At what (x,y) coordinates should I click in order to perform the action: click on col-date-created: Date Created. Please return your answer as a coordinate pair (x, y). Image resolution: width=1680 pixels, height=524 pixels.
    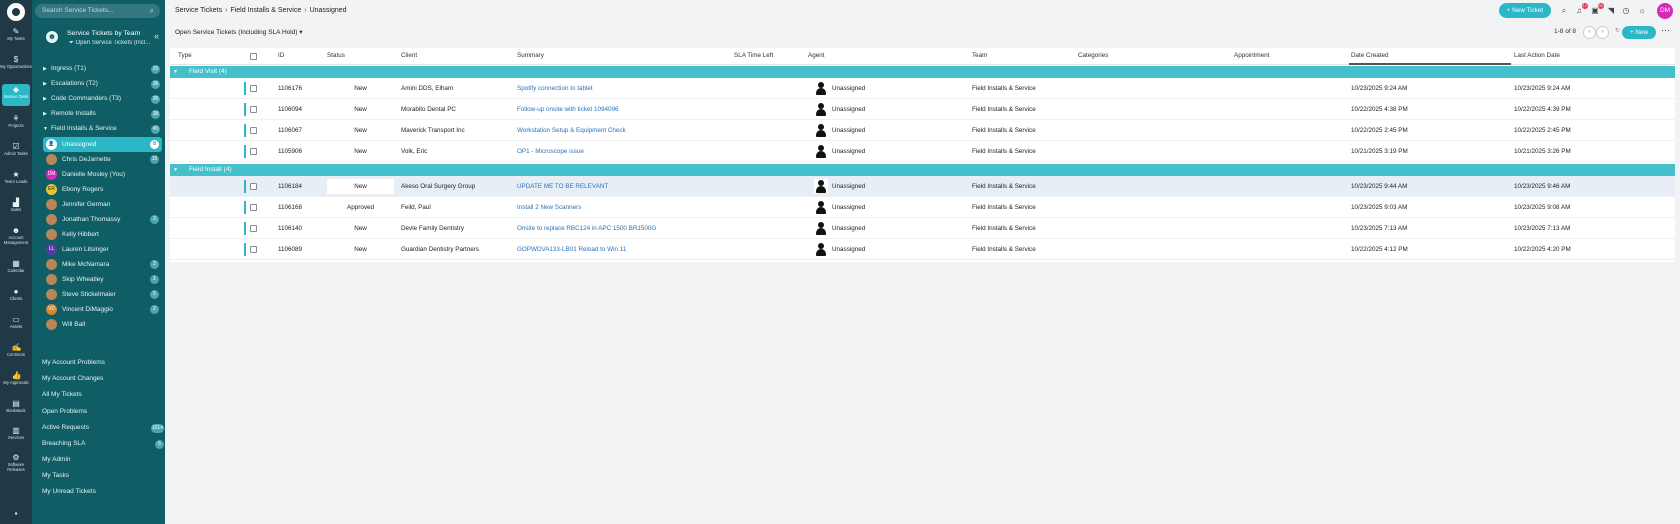
    Looking at the image, I should click on (1369, 56).